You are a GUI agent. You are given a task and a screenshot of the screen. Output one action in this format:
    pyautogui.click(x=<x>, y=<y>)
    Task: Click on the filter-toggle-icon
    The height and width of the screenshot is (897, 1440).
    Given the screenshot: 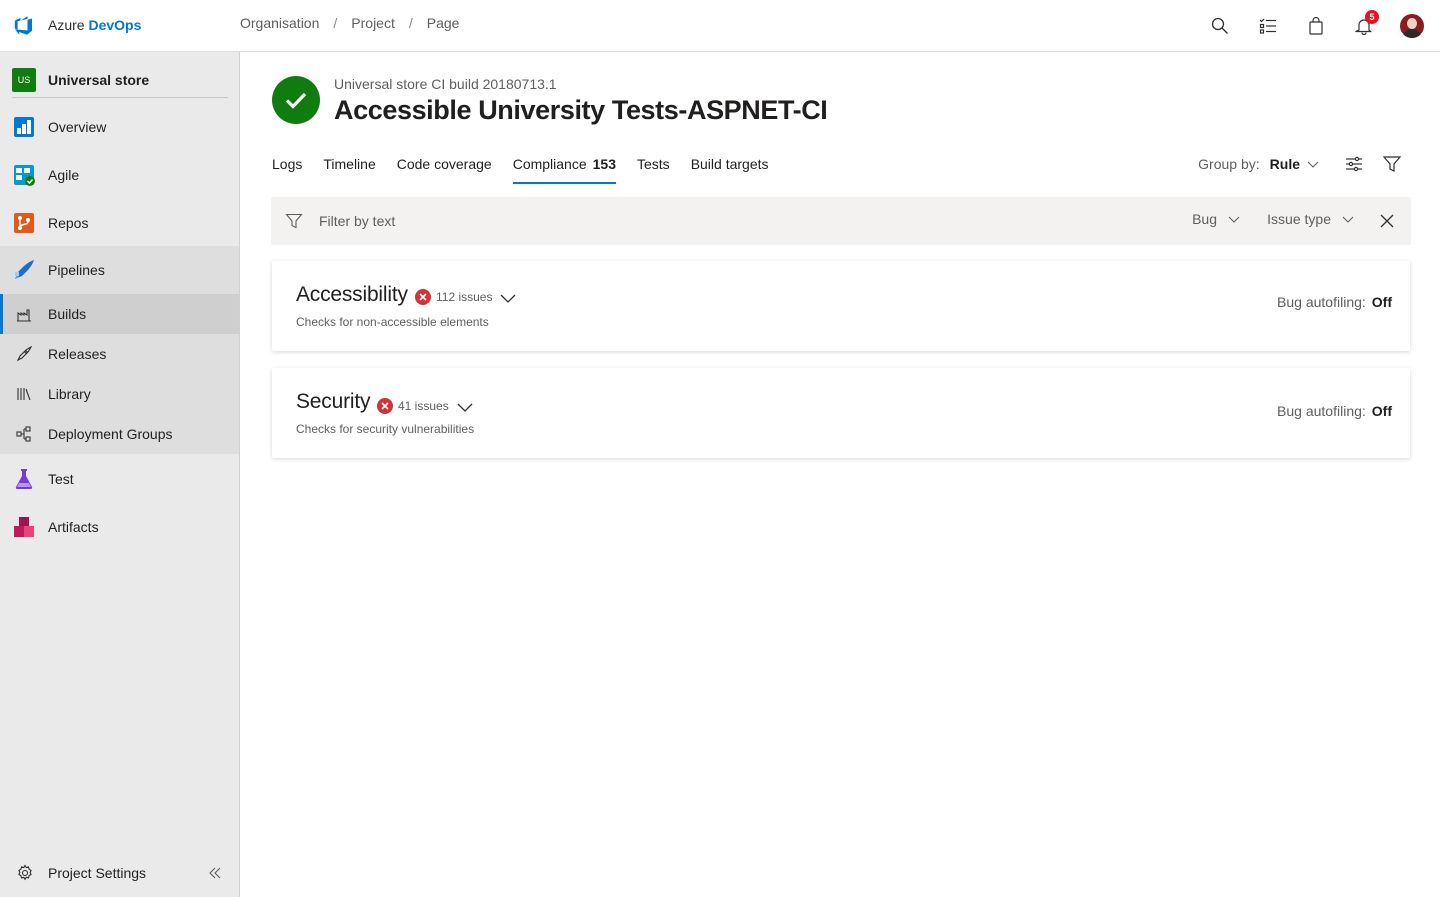 What is the action you would take?
    pyautogui.click(x=1392, y=164)
    